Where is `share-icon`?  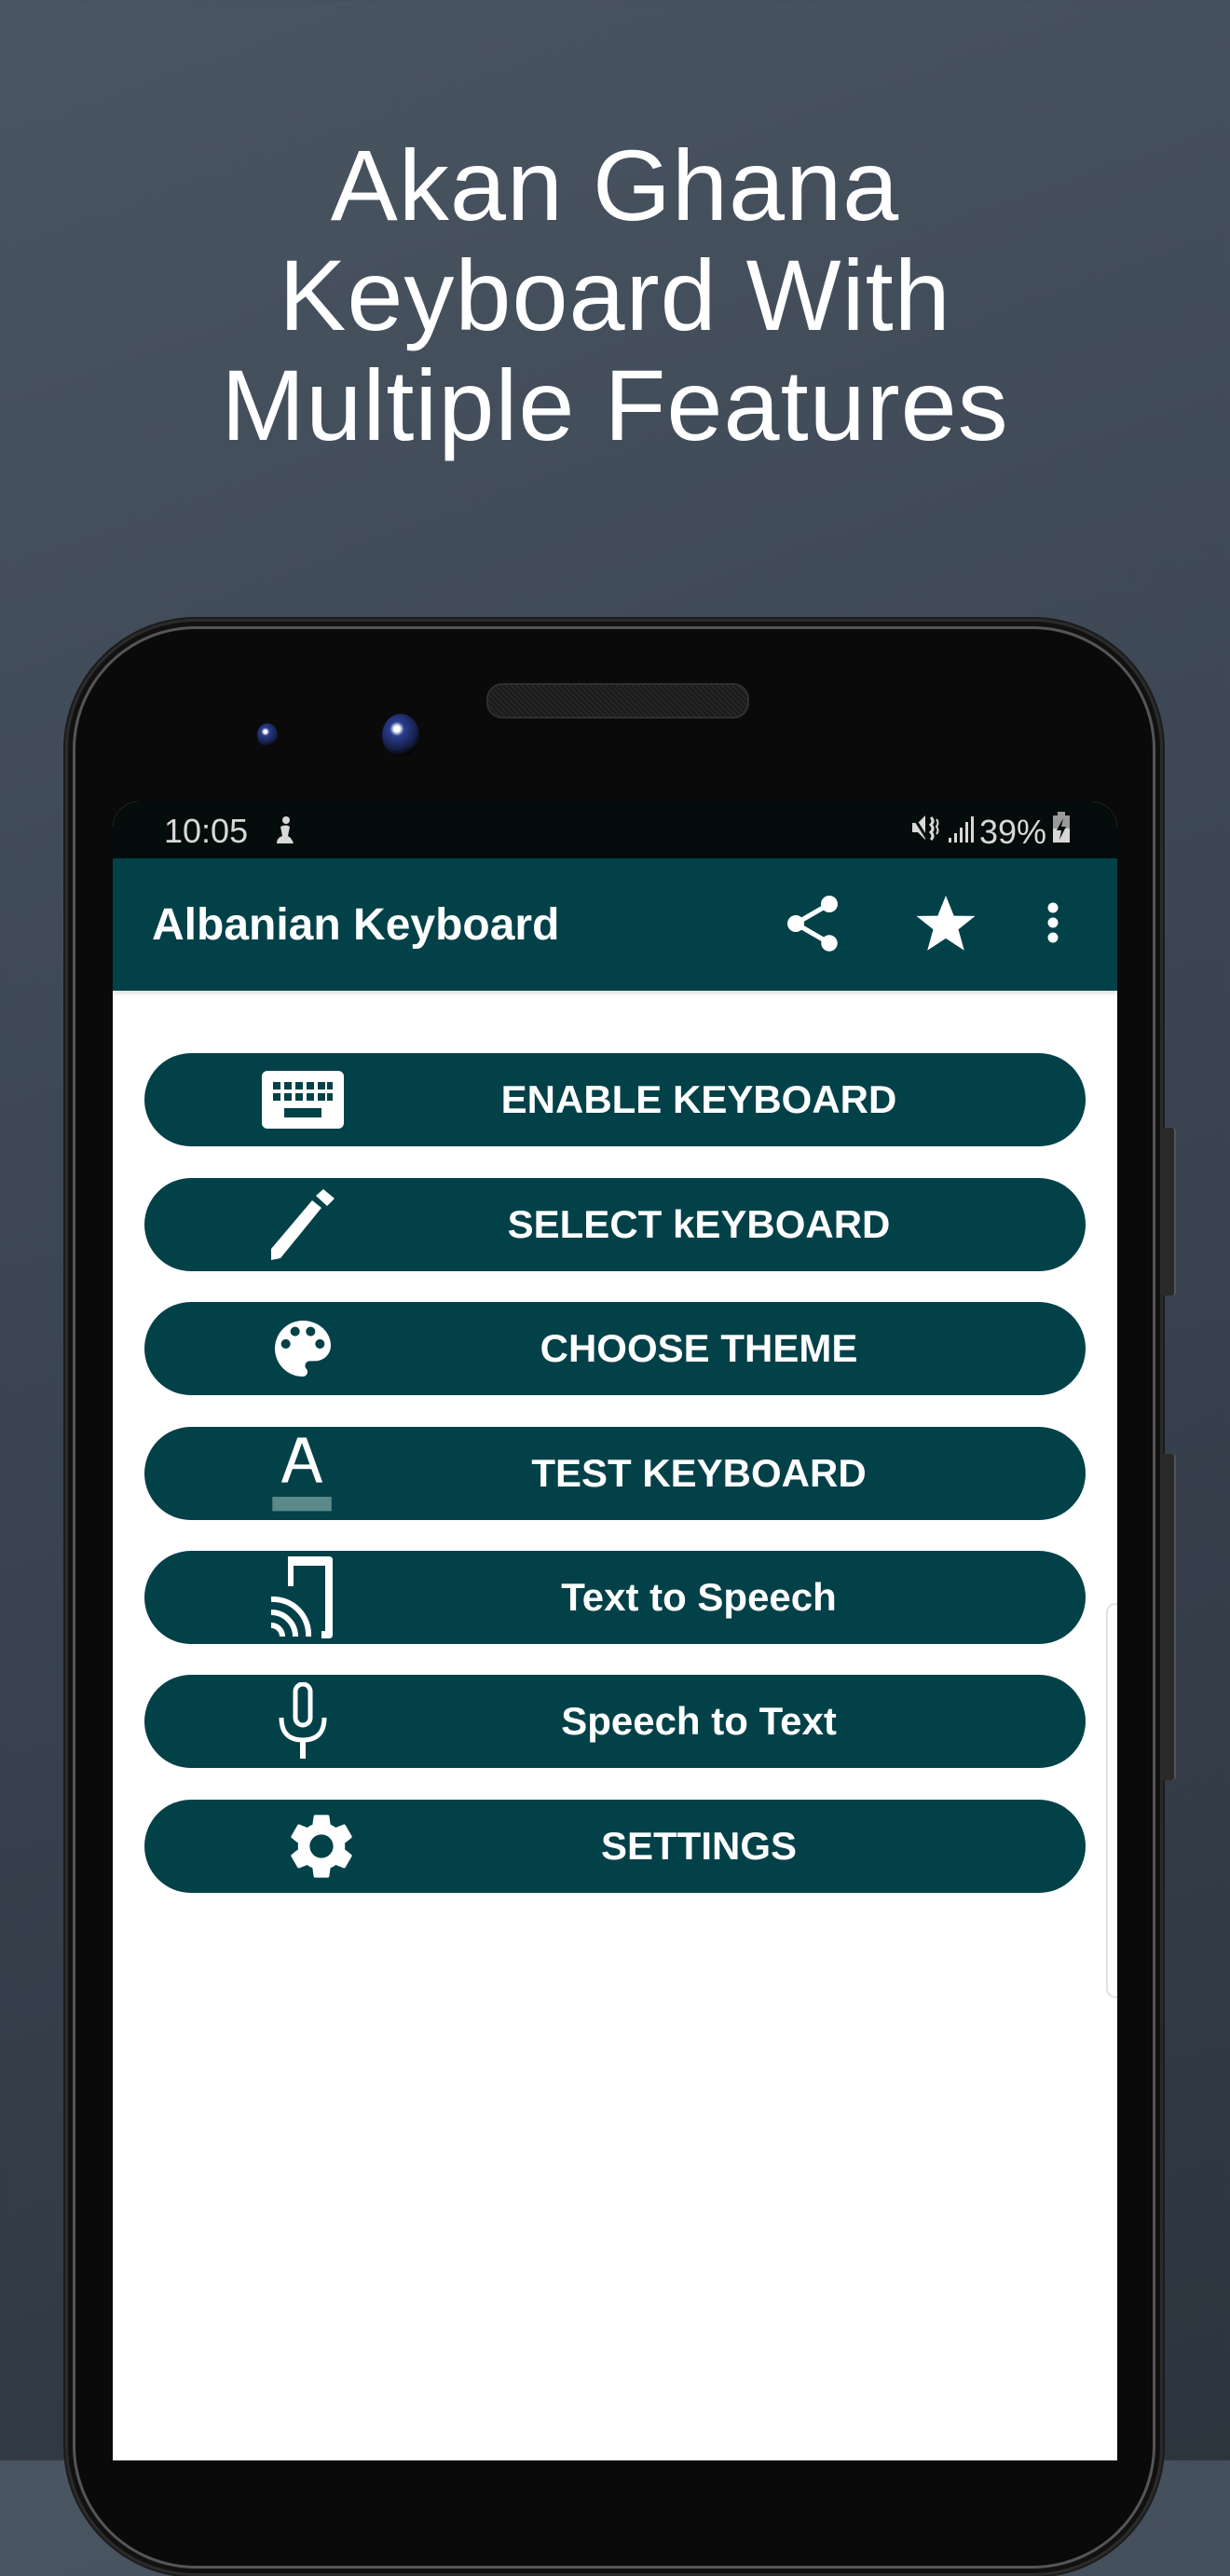 share-icon is located at coordinates (812, 924).